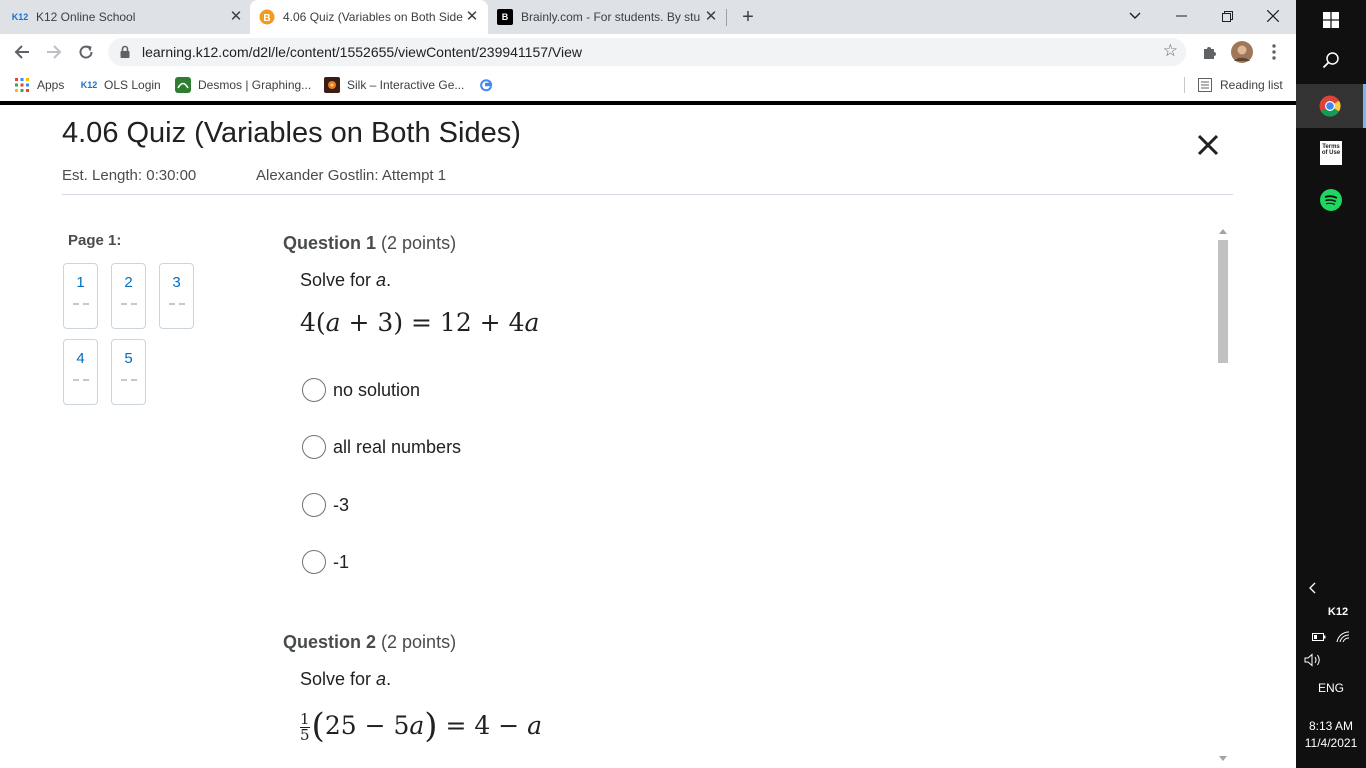 This screenshot has width=1366, height=768. Describe the element at coordinates (1331, 688) in the screenshot. I see `keyboard-language: ENG` at that location.